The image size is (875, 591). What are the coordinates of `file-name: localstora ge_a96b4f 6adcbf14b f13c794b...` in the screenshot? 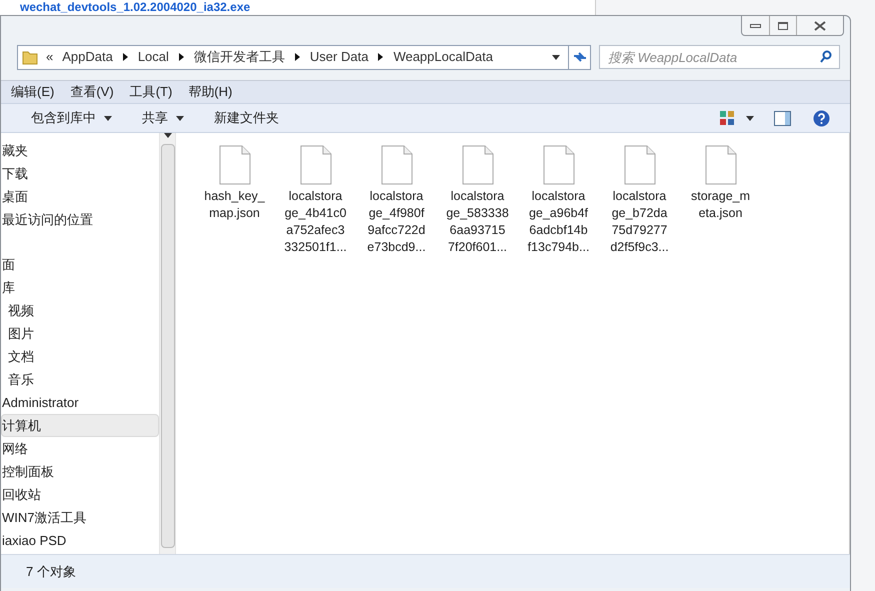 It's located at (559, 222).